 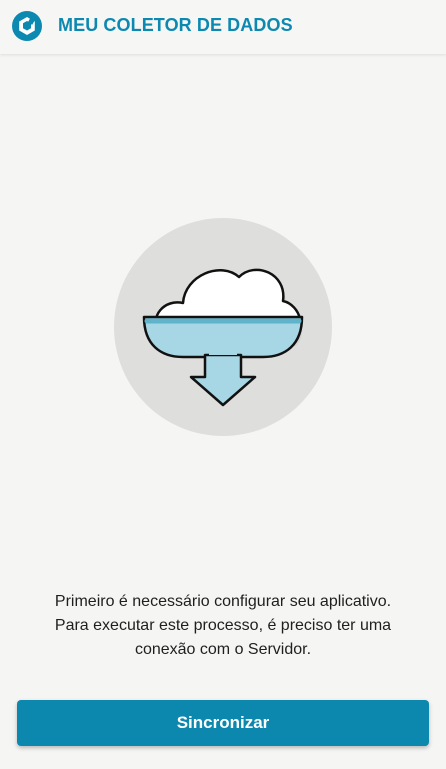 I want to click on info-message-line-3: conexão com o Servidor., so click(x=223, y=649).